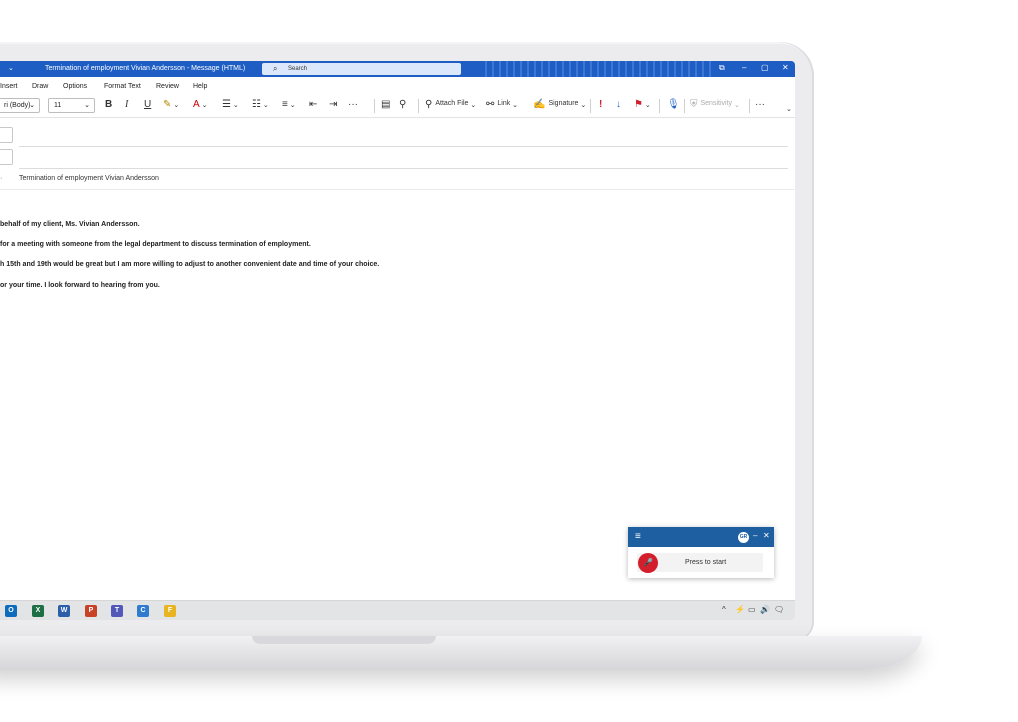 The image size is (1018, 722). Describe the element at coordinates (752, 609) in the screenshot. I see `network-icon: ▭` at that location.